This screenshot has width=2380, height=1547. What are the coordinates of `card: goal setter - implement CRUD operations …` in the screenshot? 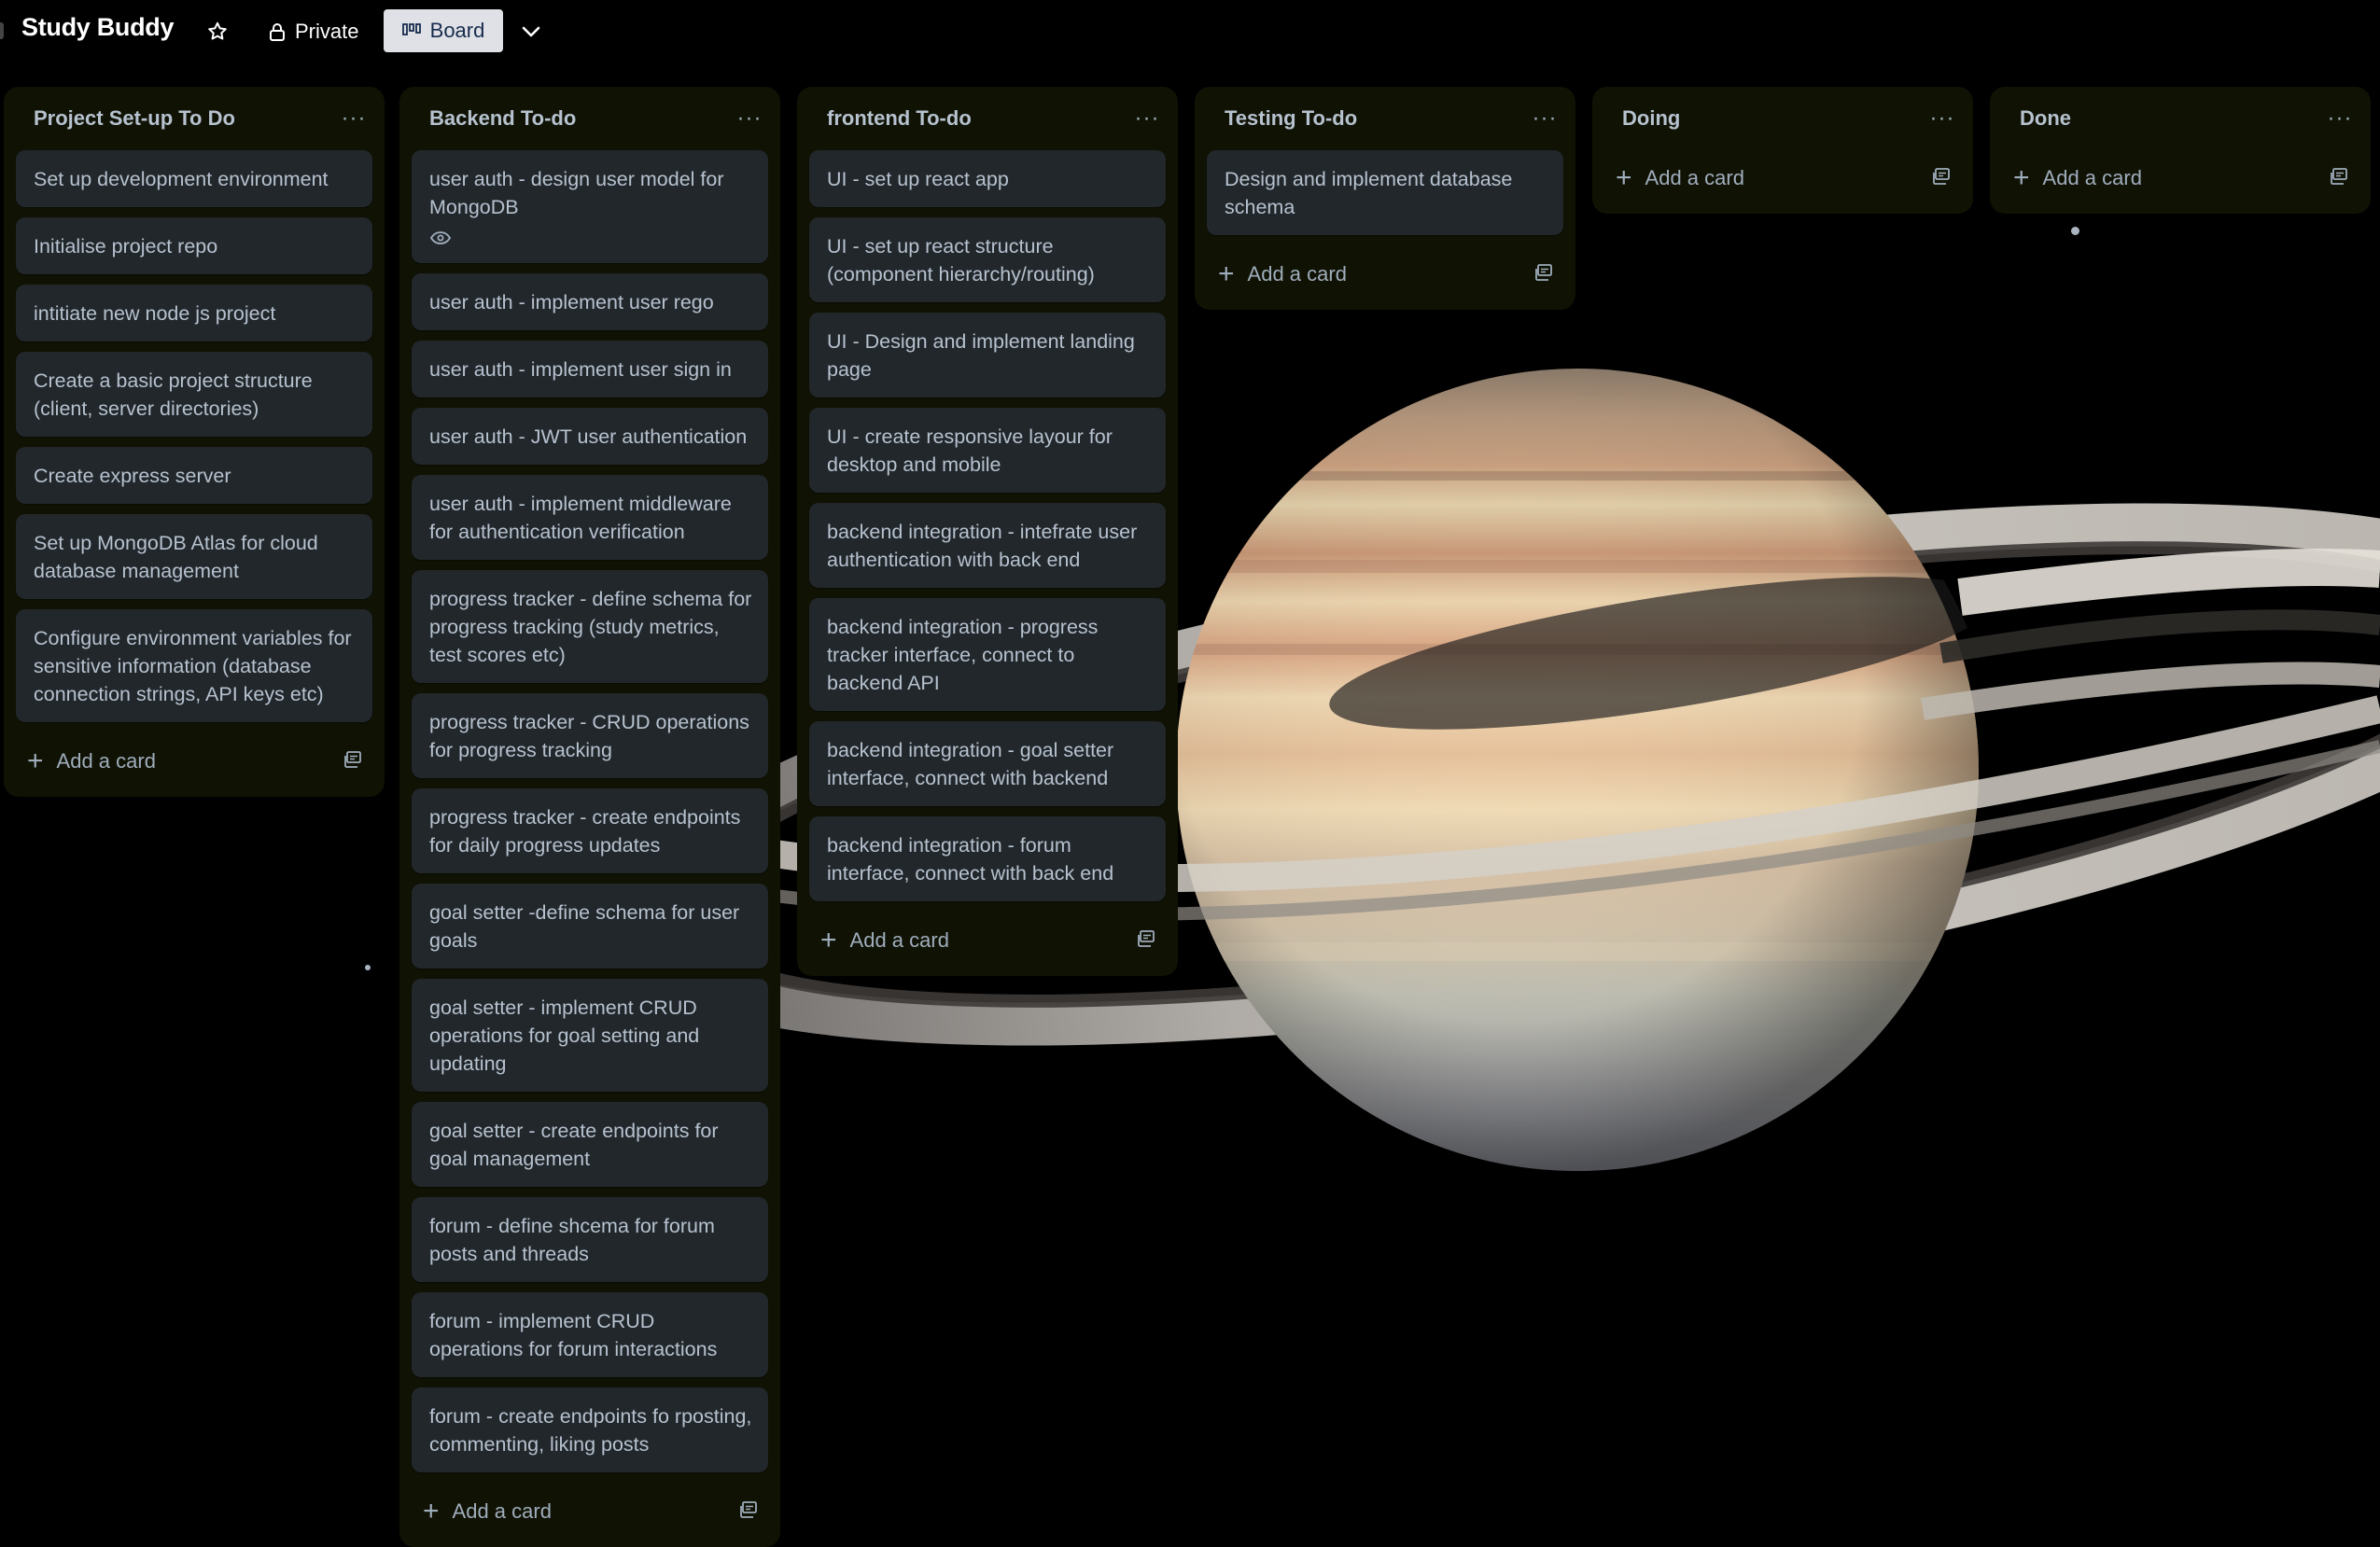 It's located at (590, 1035).